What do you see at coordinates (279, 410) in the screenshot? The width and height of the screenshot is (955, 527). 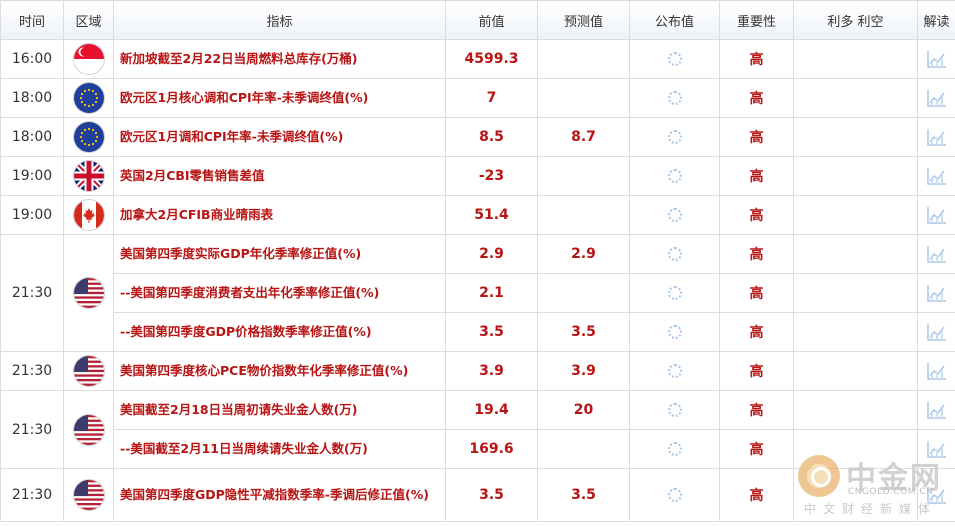 I see `indicator-name: 美国截至2月18日当周初请失业金人数(万)` at bounding box center [279, 410].